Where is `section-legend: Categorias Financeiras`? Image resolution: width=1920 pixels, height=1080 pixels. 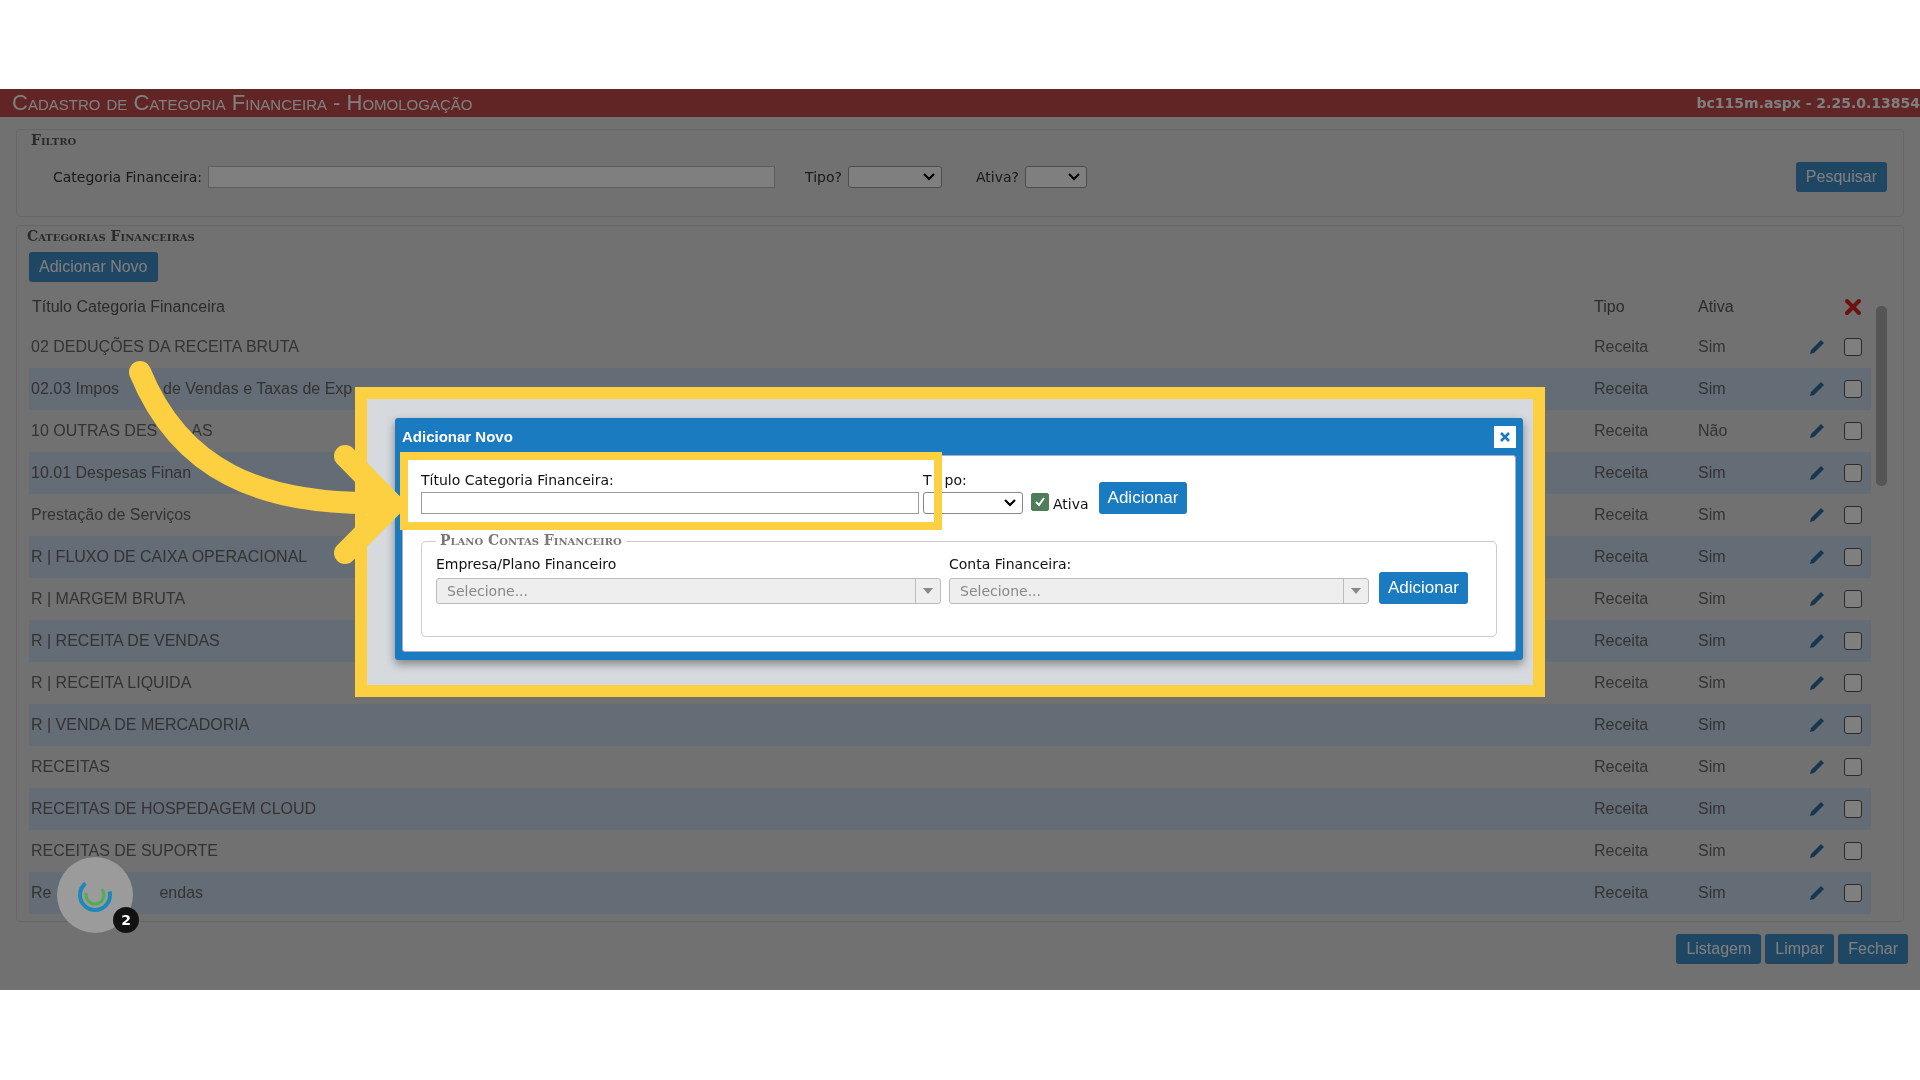
section-legend: Categorias Financeiras is located at coordinates (960, 236).